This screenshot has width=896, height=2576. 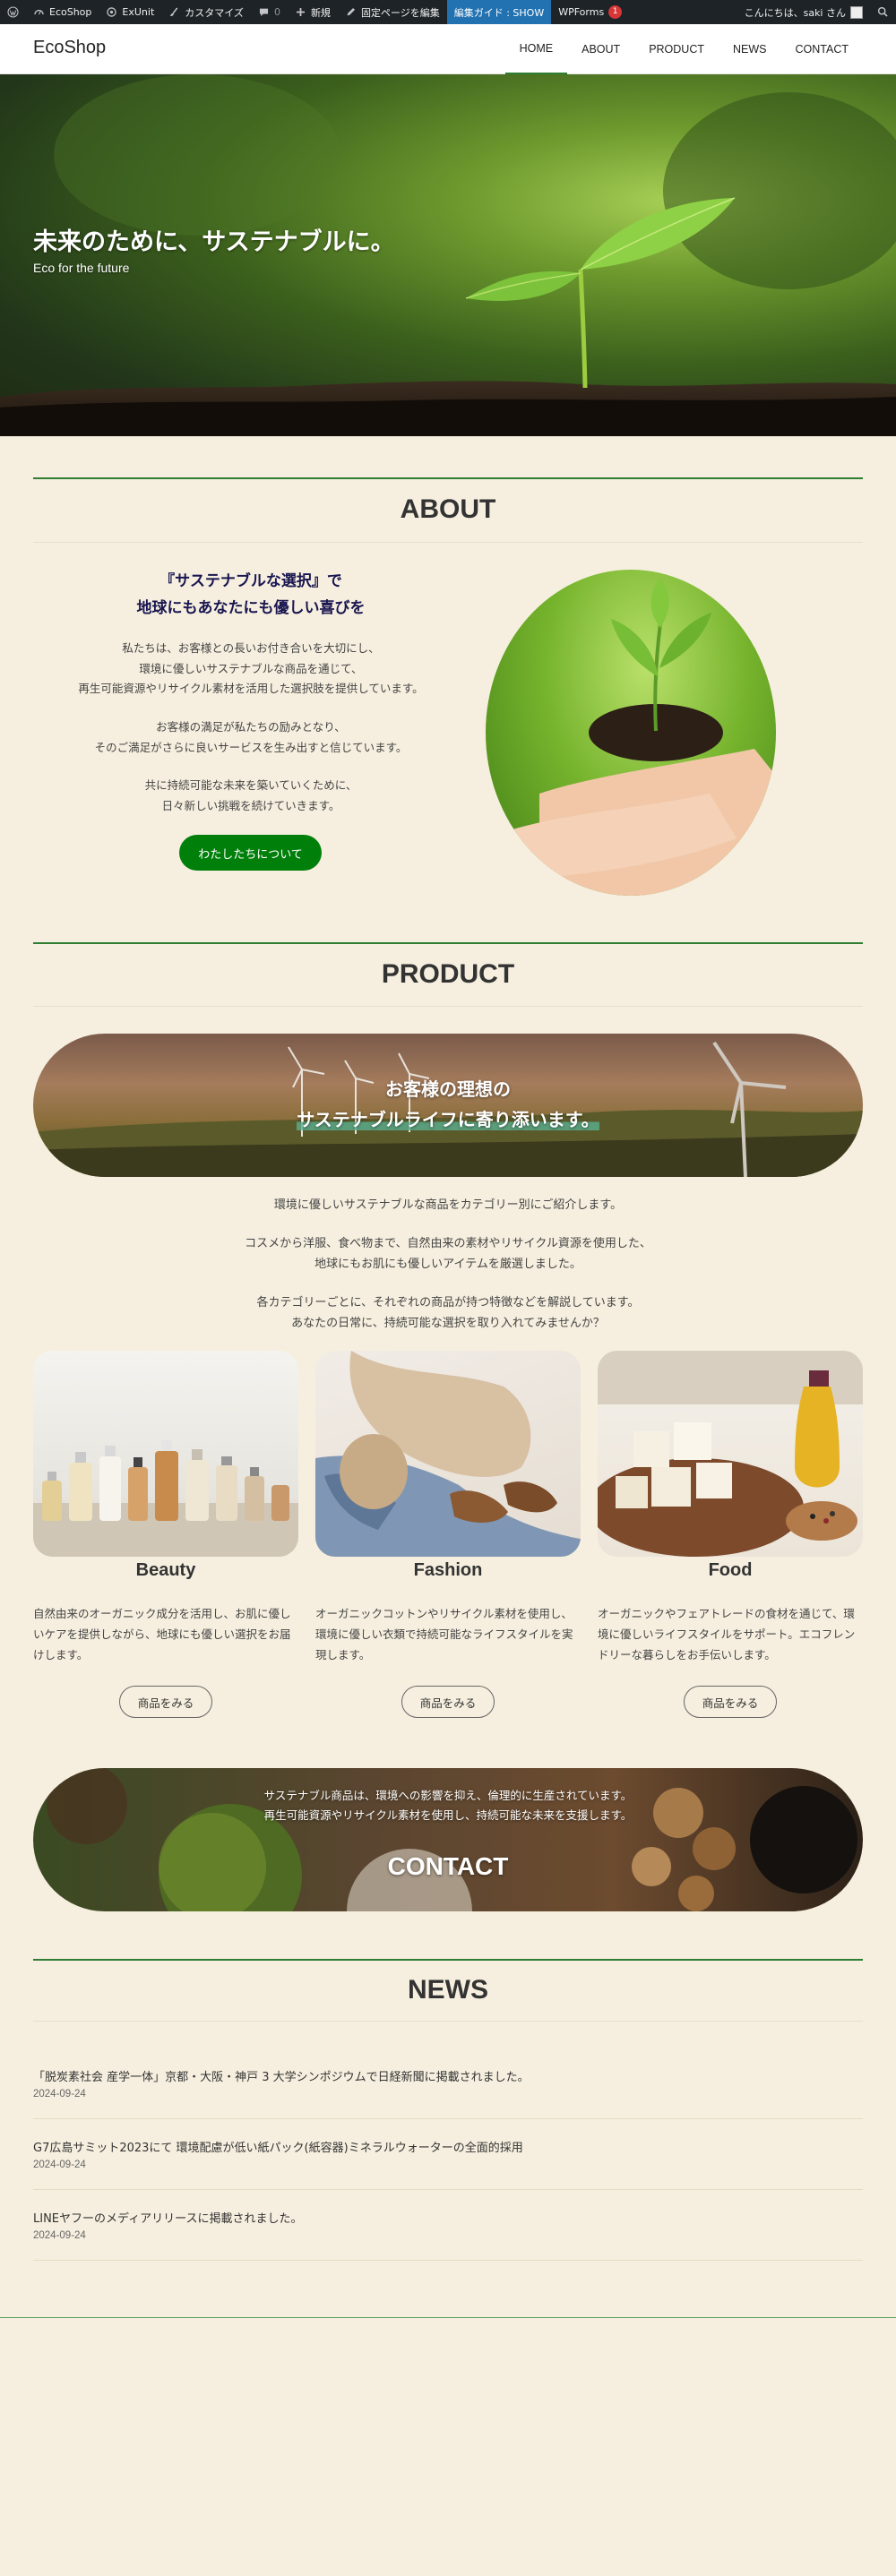 I want to click on admin-edit-link: 固定ページを編集, so click(x=392, y=12).